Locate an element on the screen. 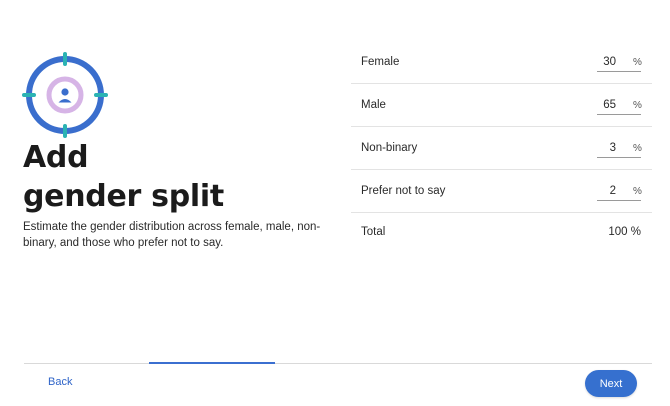 This screenshot has width=670, height=406. male-percent-unit: % is located at coordinates (637, 105).